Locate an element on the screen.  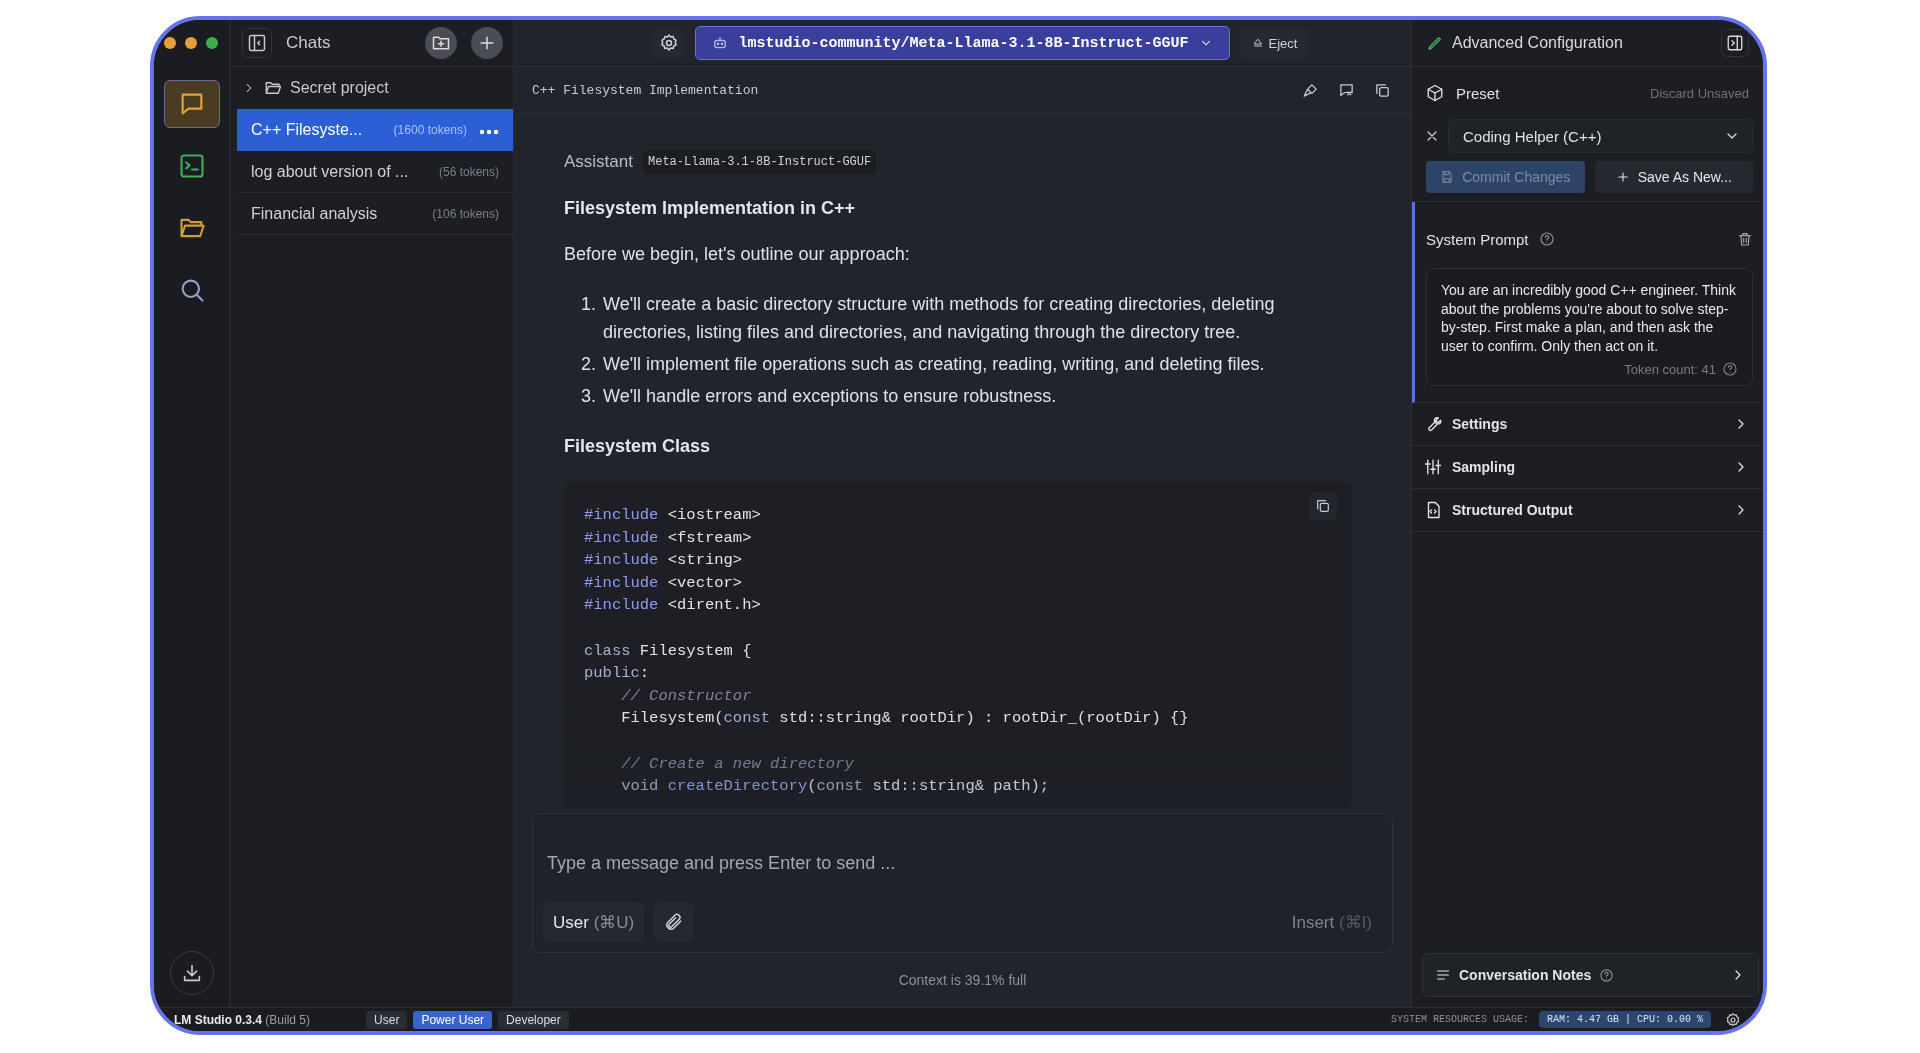
preset-dropdown: Coding Helper (C++) is located at coordinates (1600, 136).